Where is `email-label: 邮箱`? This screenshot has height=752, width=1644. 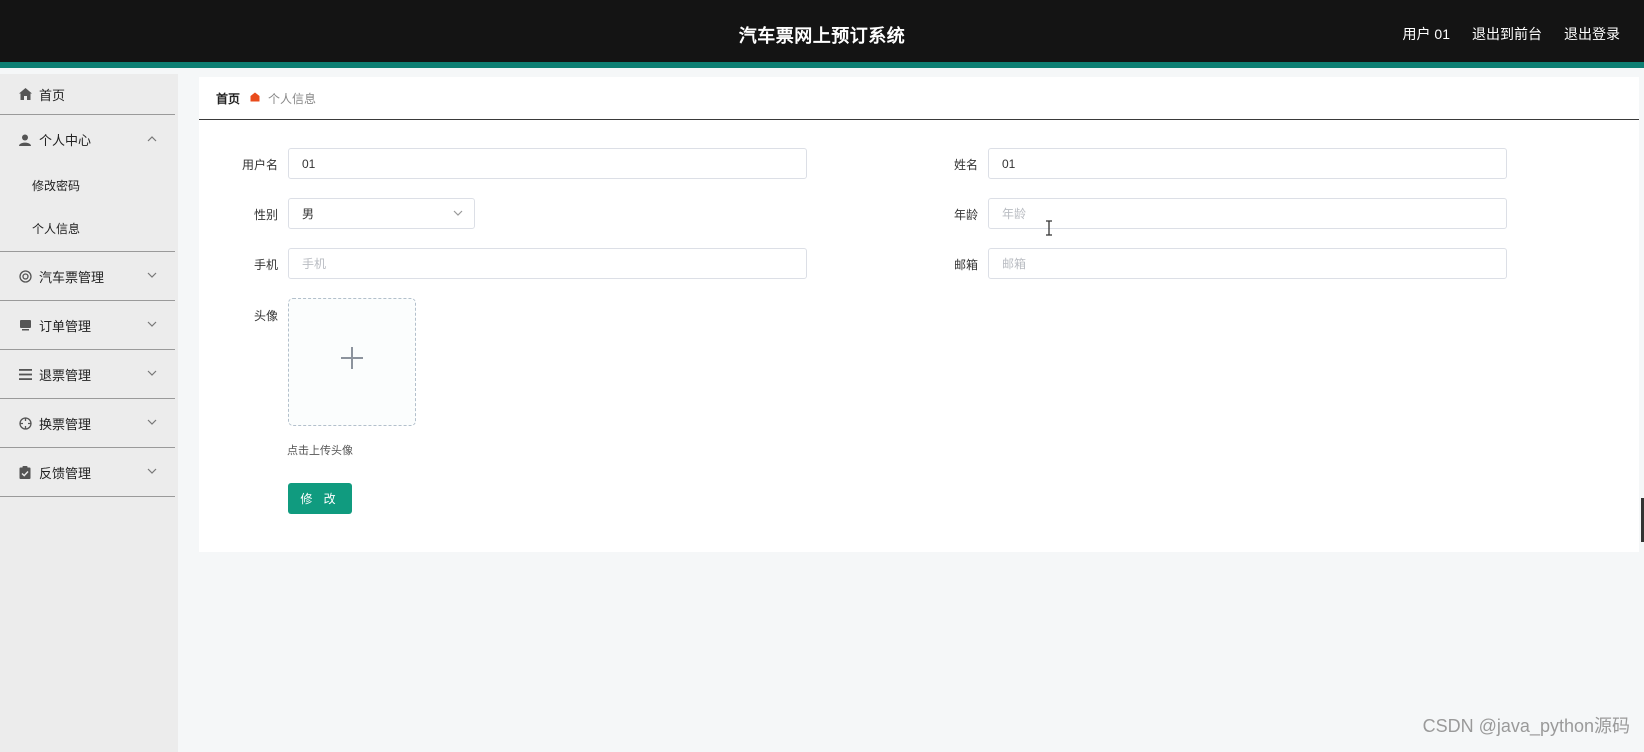 email-label: 邮箱 is located at coordinates (965, 265).